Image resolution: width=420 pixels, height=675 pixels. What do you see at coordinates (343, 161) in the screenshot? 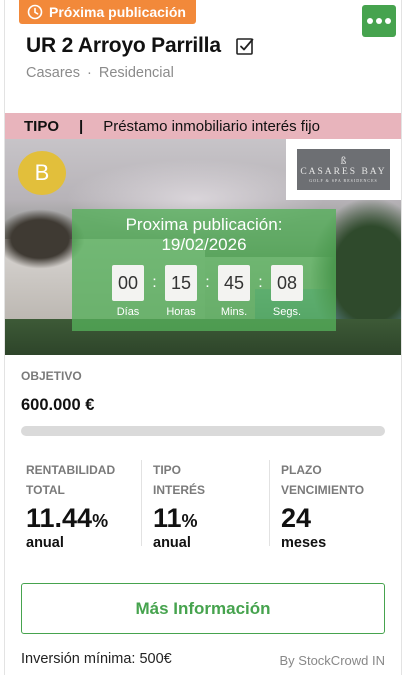
I see `logo-symbol: ß` at bounding box center [343, 161].